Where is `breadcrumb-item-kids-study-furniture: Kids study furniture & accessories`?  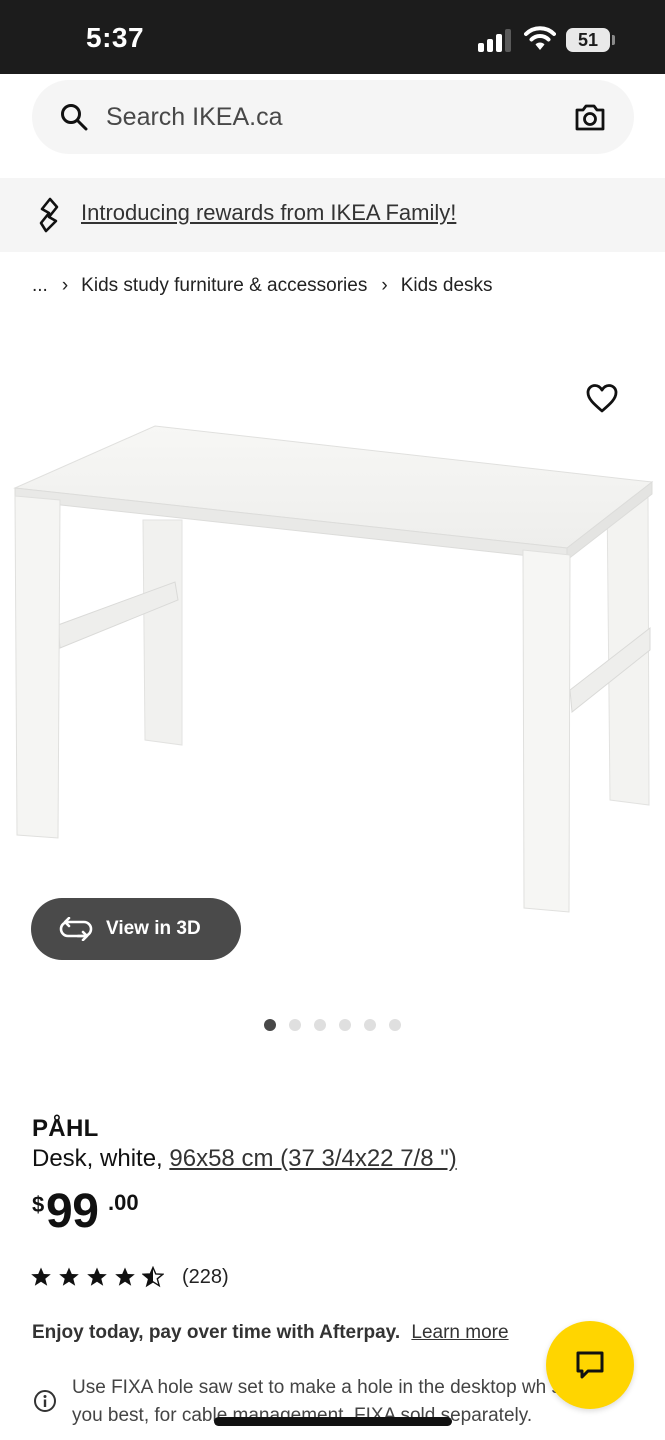
breadcrumb-item-kids-study-furniture: Kids study furniture & accessories is located at coordinates (224, 286).